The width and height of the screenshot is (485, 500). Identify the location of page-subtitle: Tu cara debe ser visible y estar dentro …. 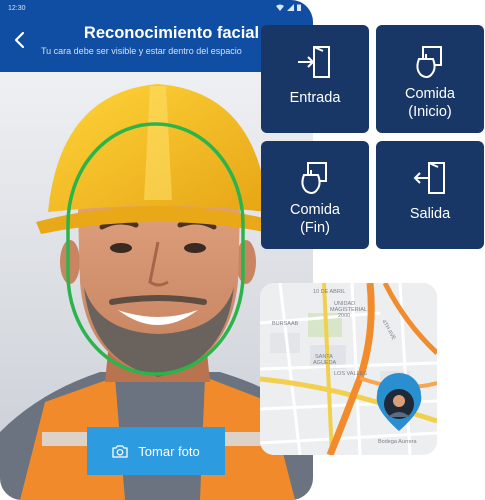
(141, 51).